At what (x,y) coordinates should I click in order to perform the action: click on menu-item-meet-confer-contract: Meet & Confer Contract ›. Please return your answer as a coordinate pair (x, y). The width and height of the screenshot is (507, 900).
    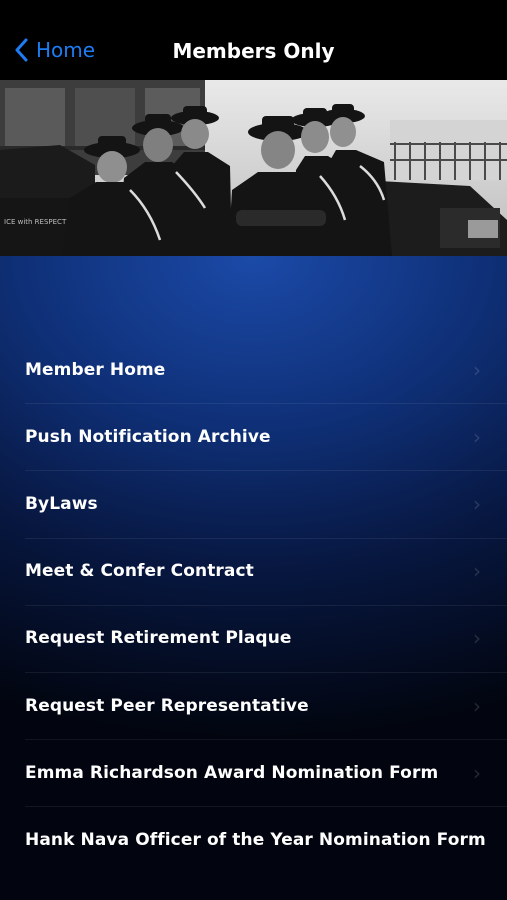
    Looking at the image, I should click on (253, 571).